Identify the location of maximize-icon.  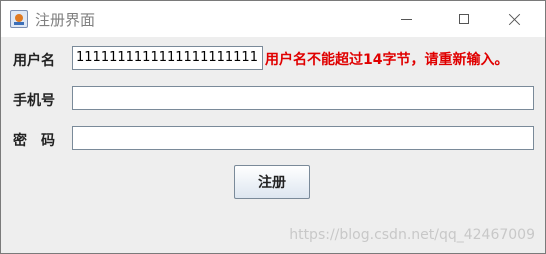
(464, 19).